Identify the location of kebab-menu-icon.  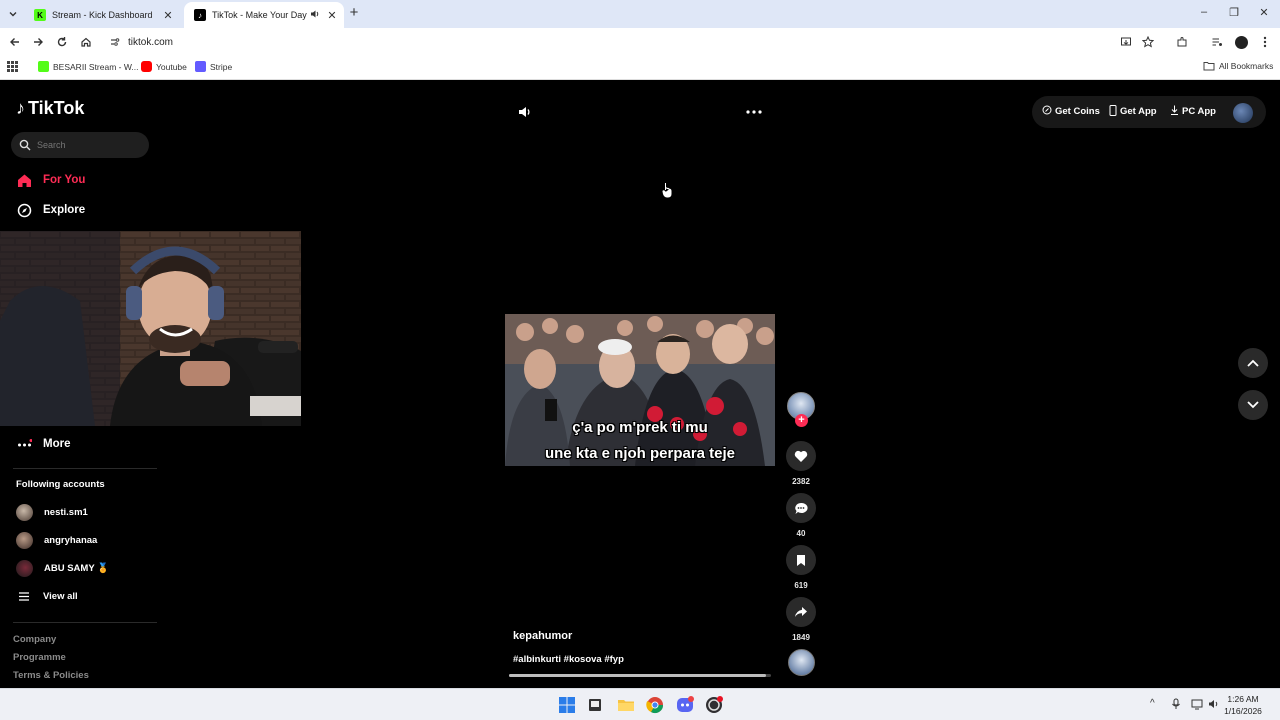
(1265, 42).